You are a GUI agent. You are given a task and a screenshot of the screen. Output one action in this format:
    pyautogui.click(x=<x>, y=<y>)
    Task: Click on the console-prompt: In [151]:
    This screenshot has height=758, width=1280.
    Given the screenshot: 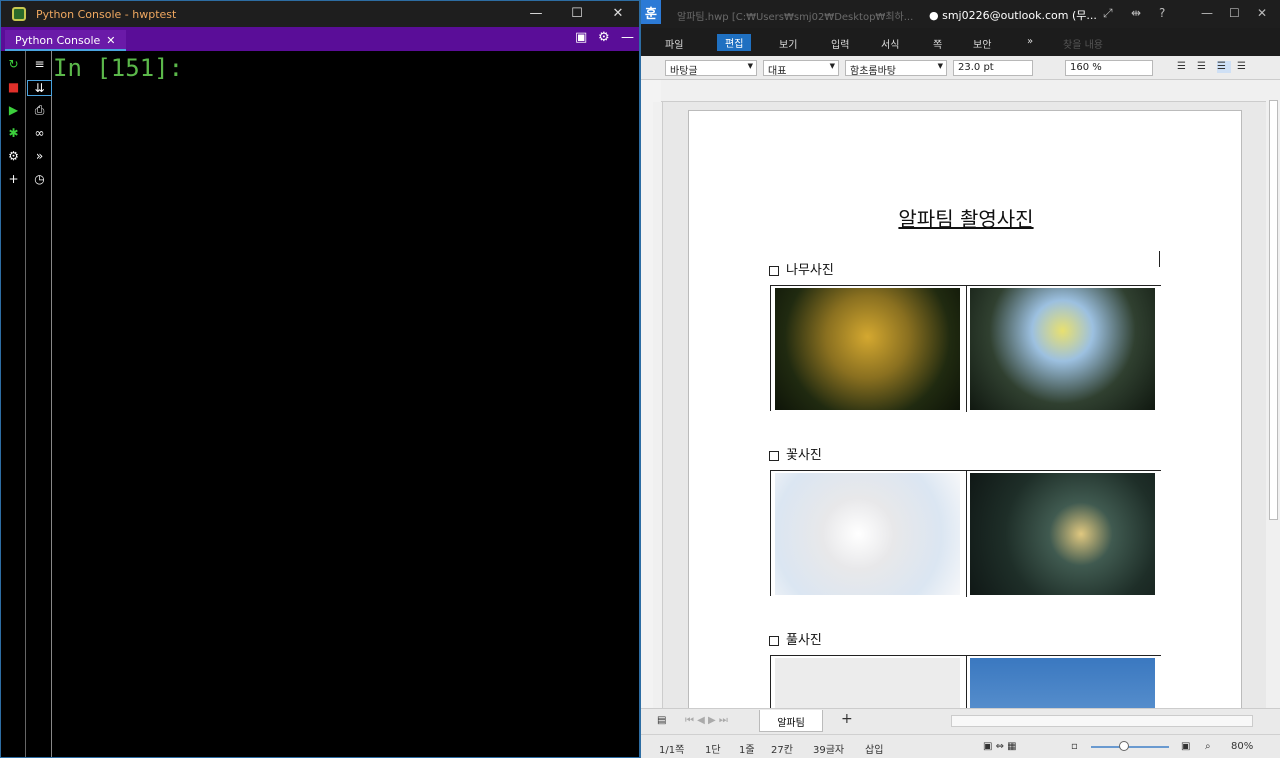 What is the action you would take?
    pyautogui.click(x=118, y=68)
    